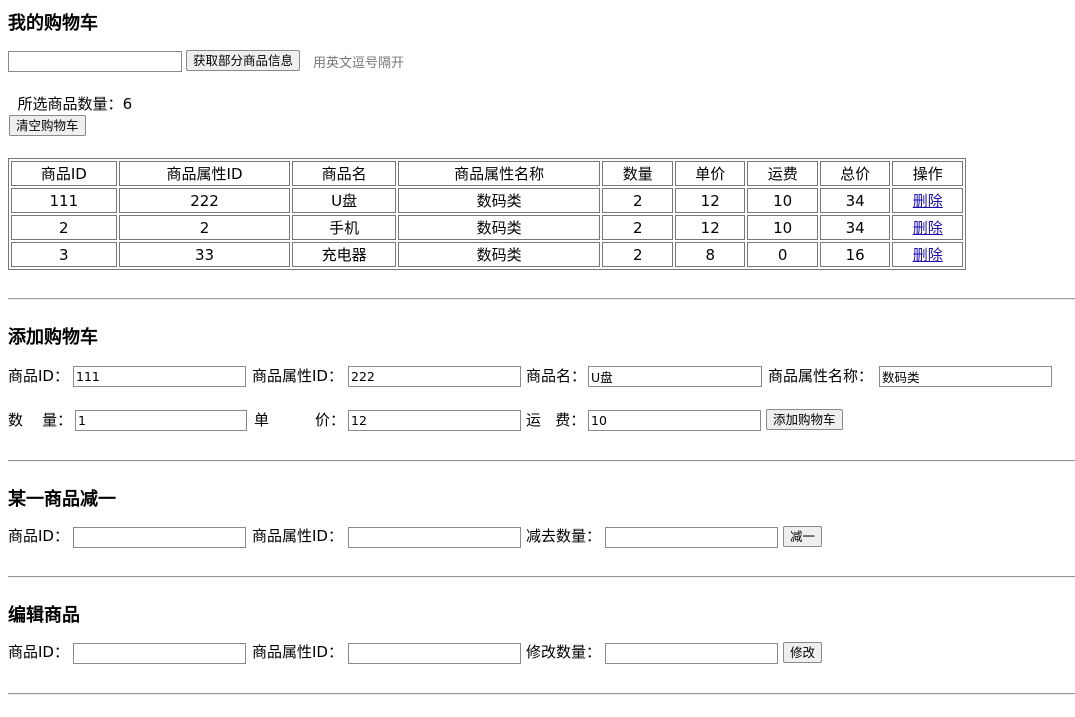  Describe the element at coordinates (297, 536) in the screenshot. I see `reduce-attr-id-label: 商品属性ID：` at that location.